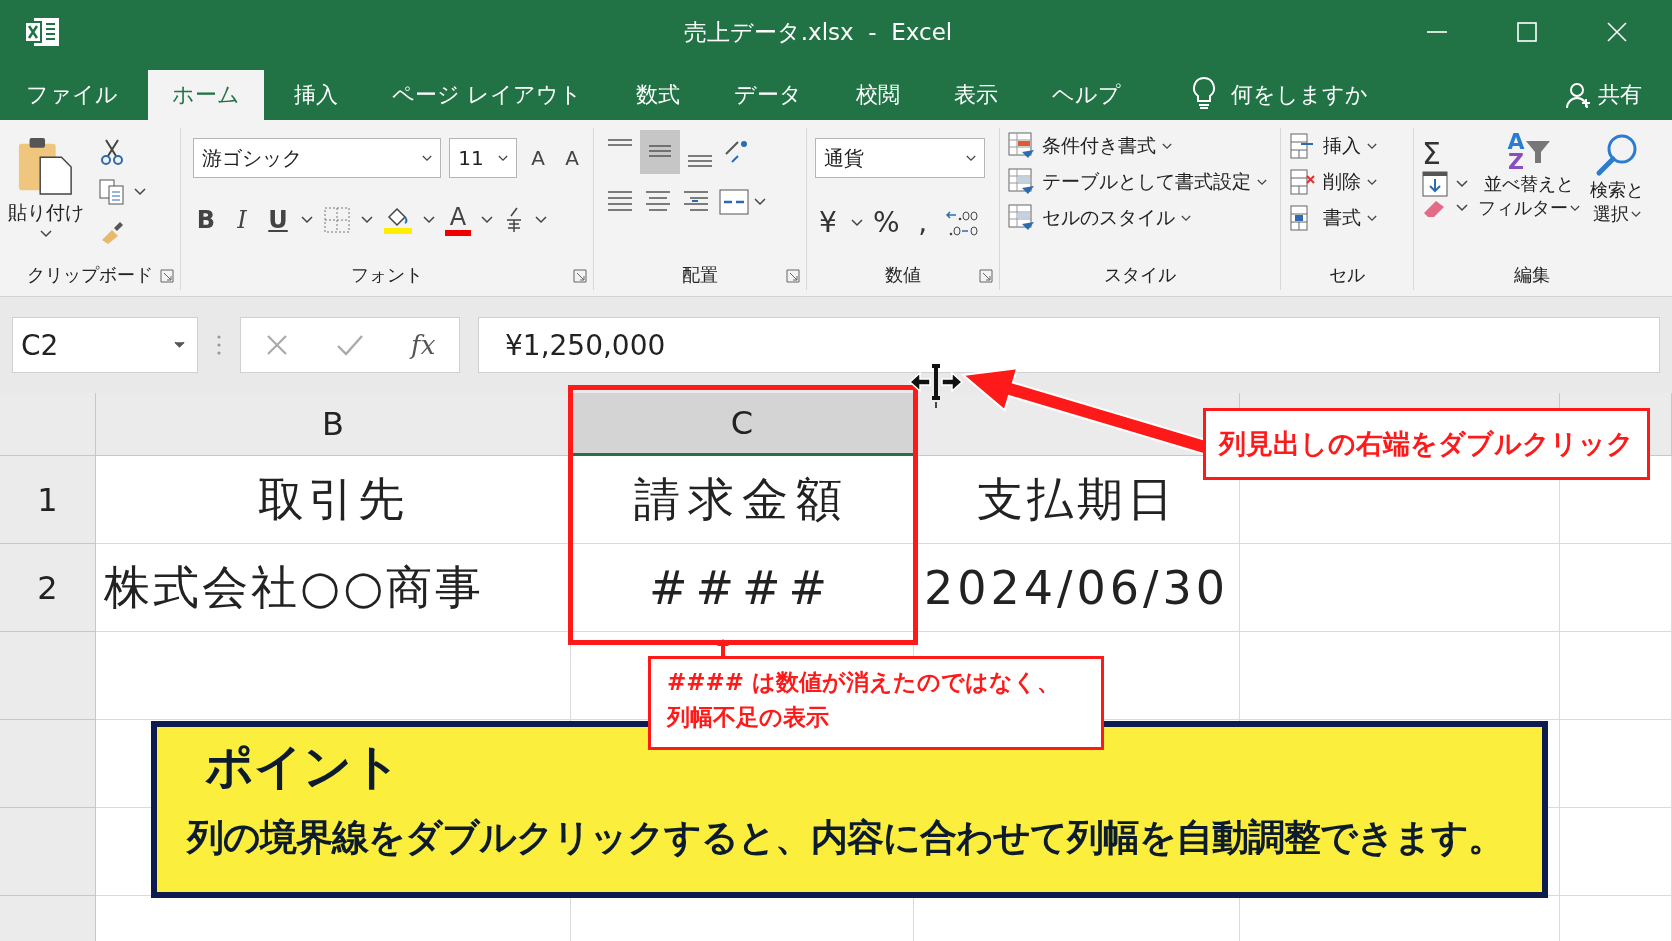 This screenshot has height=941, width=1672. Describe the element at coordinates (303, 766) in the screenshot. I see `tip-title: ポイント` at that location.